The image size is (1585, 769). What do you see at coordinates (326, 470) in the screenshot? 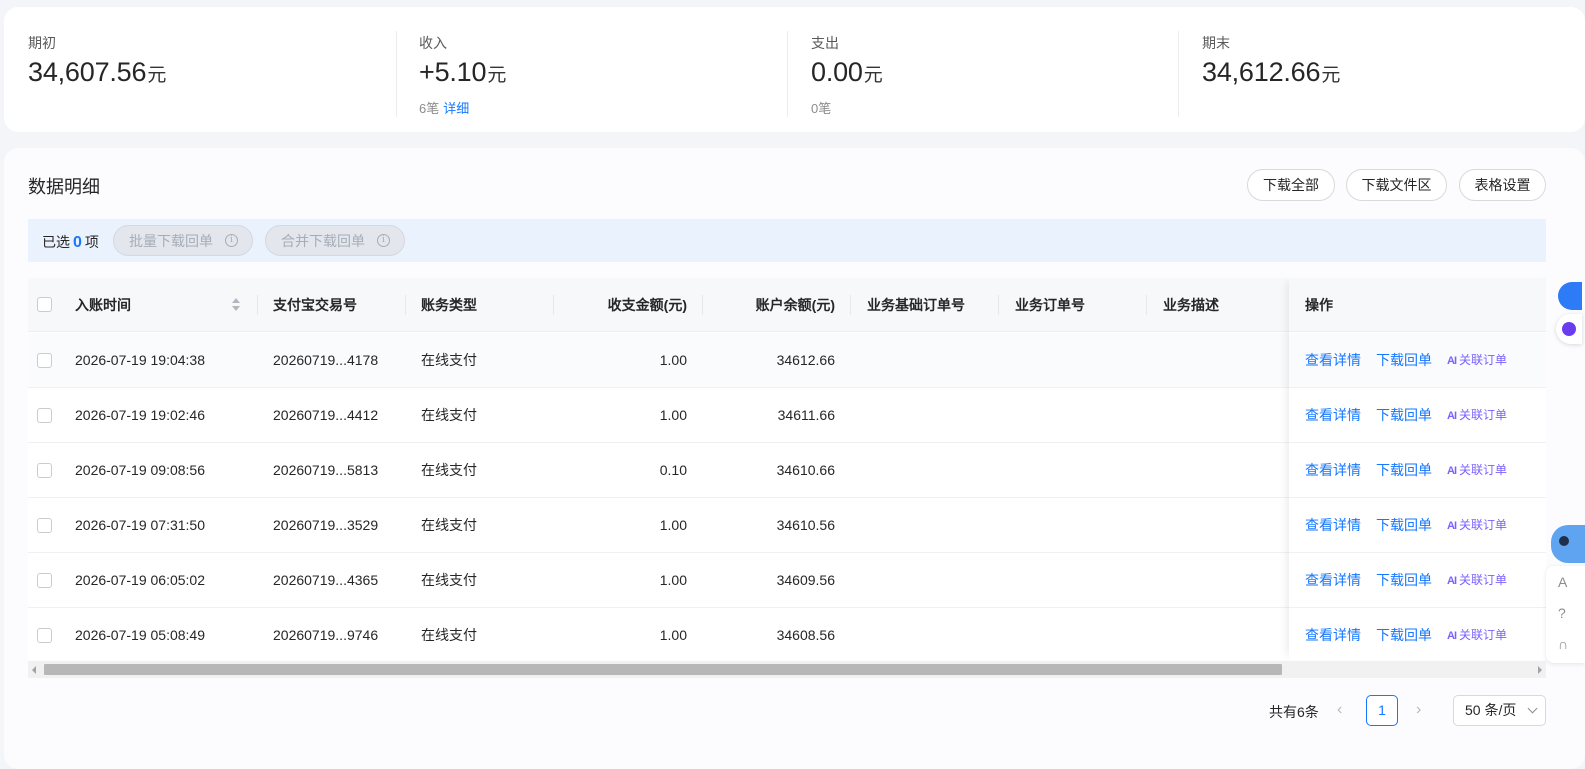
I see `cell-trade-no: 20260719...5813` at bounding box center [326, 470].